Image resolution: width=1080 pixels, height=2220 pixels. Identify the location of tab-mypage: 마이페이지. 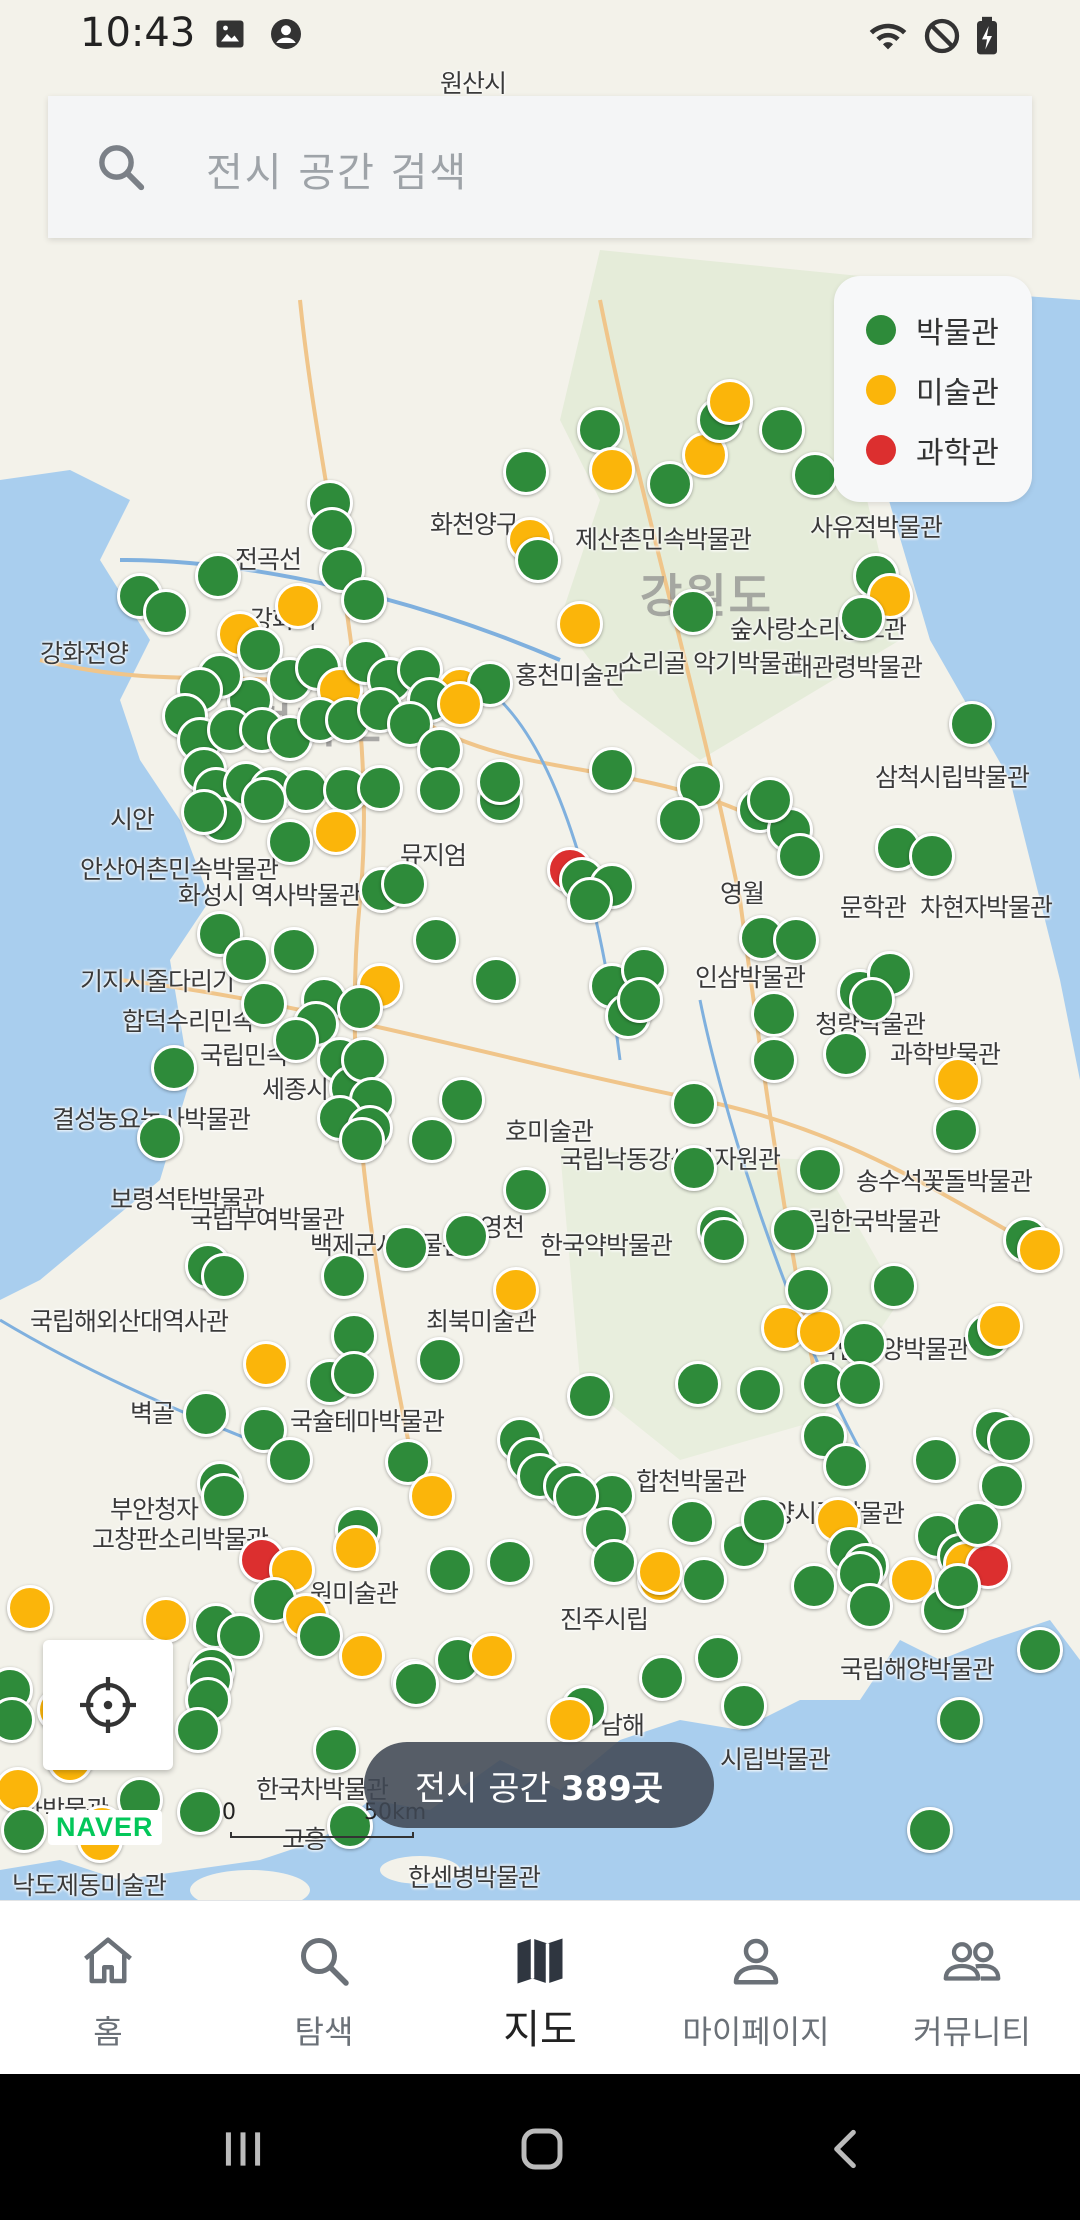
(756, 1988).